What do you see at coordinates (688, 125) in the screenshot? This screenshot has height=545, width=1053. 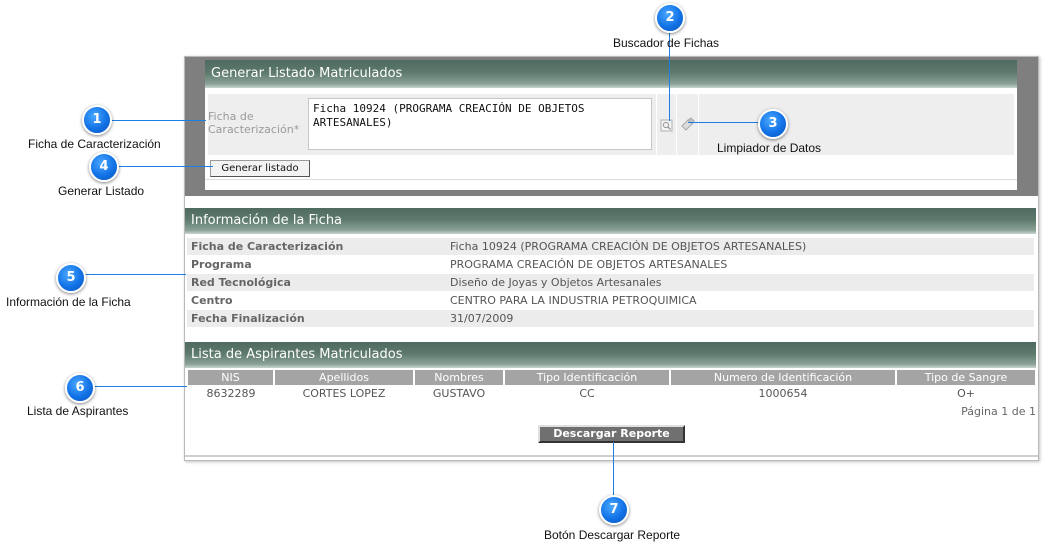 I see `eraser-icon` at bounding box center [688, 125].